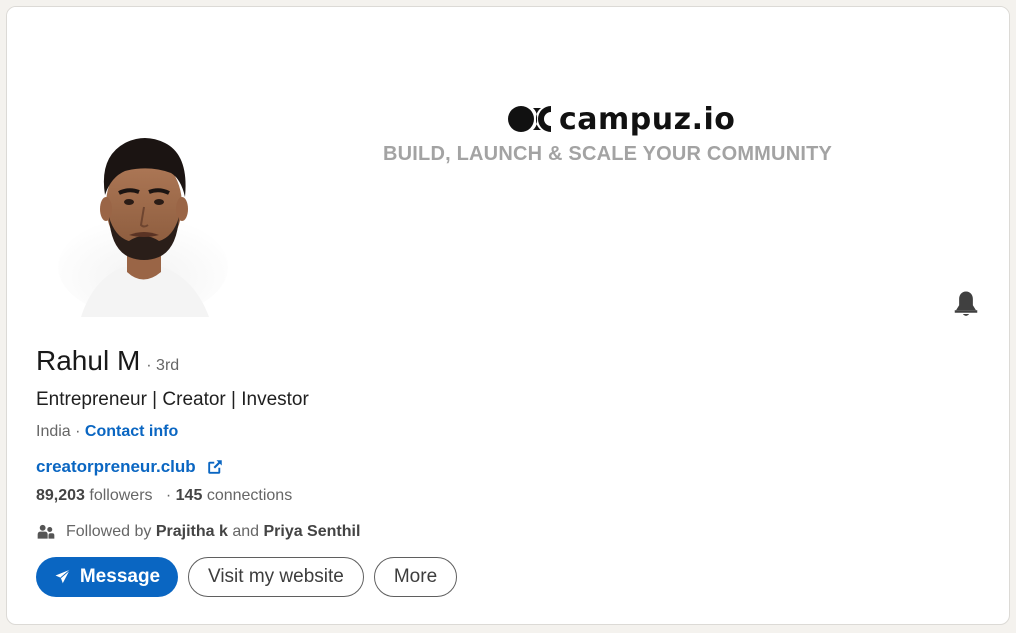 The height and width of the screenshot is (633, 1016). Describe the element at coordinates (58, 431) in the screenshot. I see `profile-location: India ·` at that location.